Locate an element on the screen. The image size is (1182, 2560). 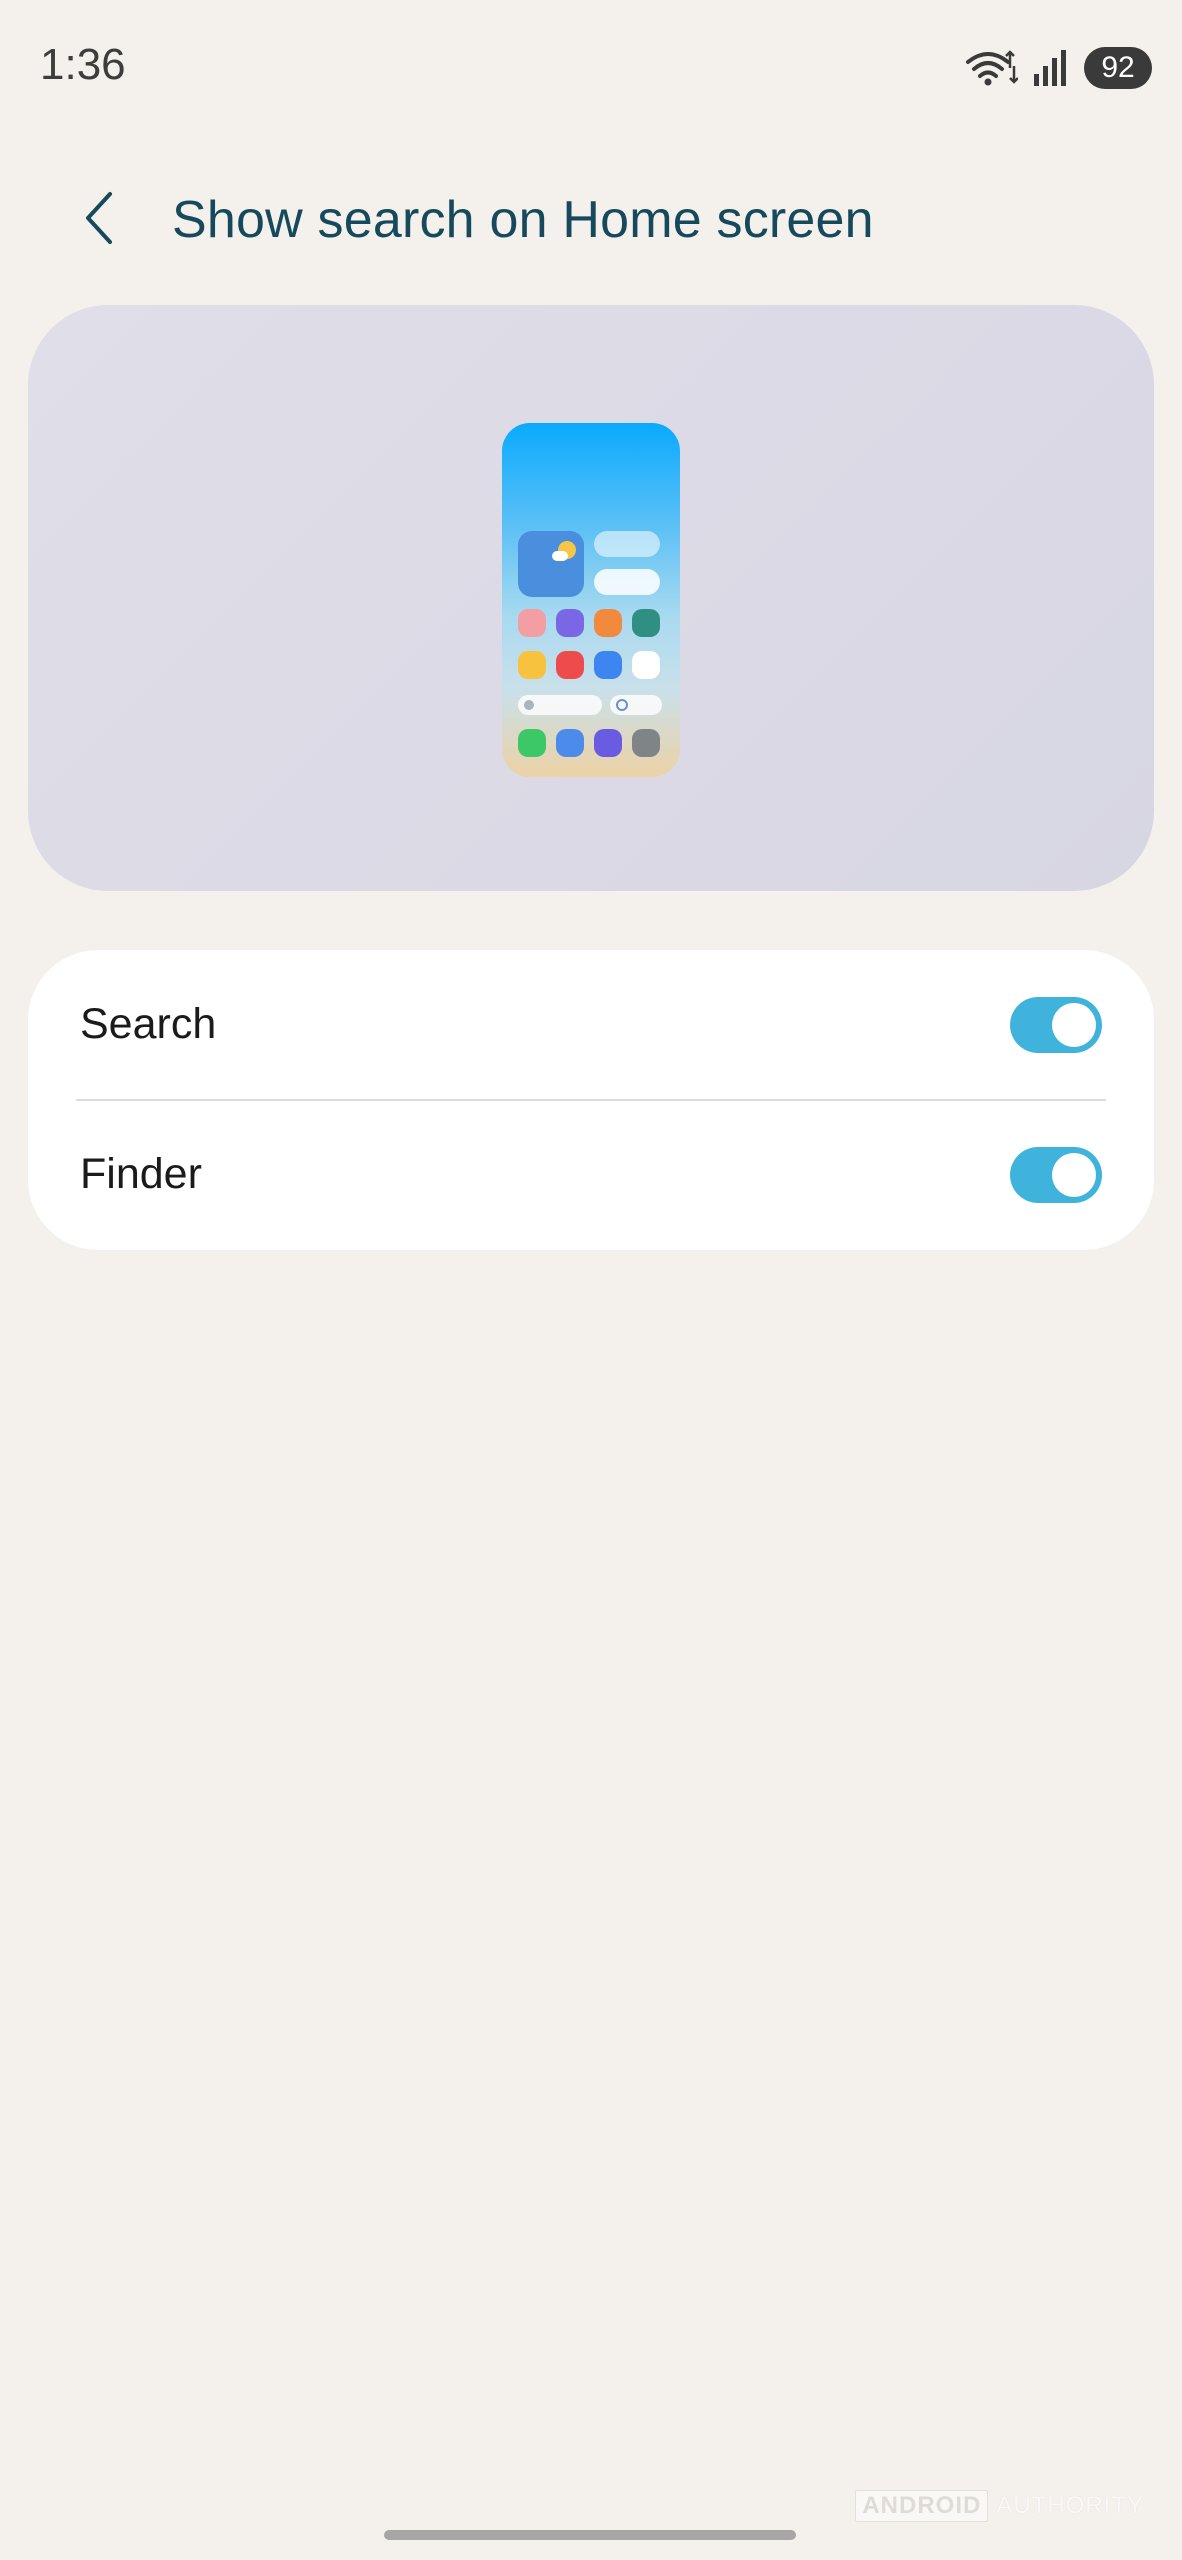
finder-toggle is located at coordinates (1056, 1175).